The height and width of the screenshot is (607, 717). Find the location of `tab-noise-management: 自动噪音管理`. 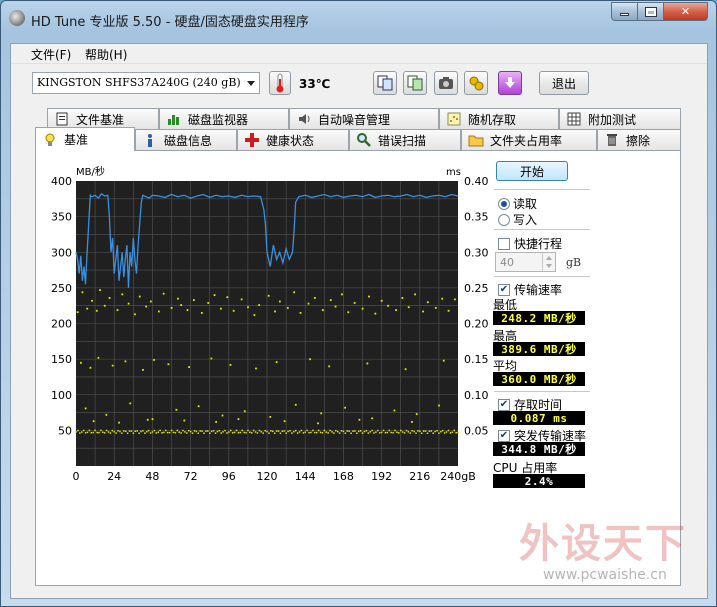

tab-noise-management: 自动噪音管理 is located at coordinates (364, 118).